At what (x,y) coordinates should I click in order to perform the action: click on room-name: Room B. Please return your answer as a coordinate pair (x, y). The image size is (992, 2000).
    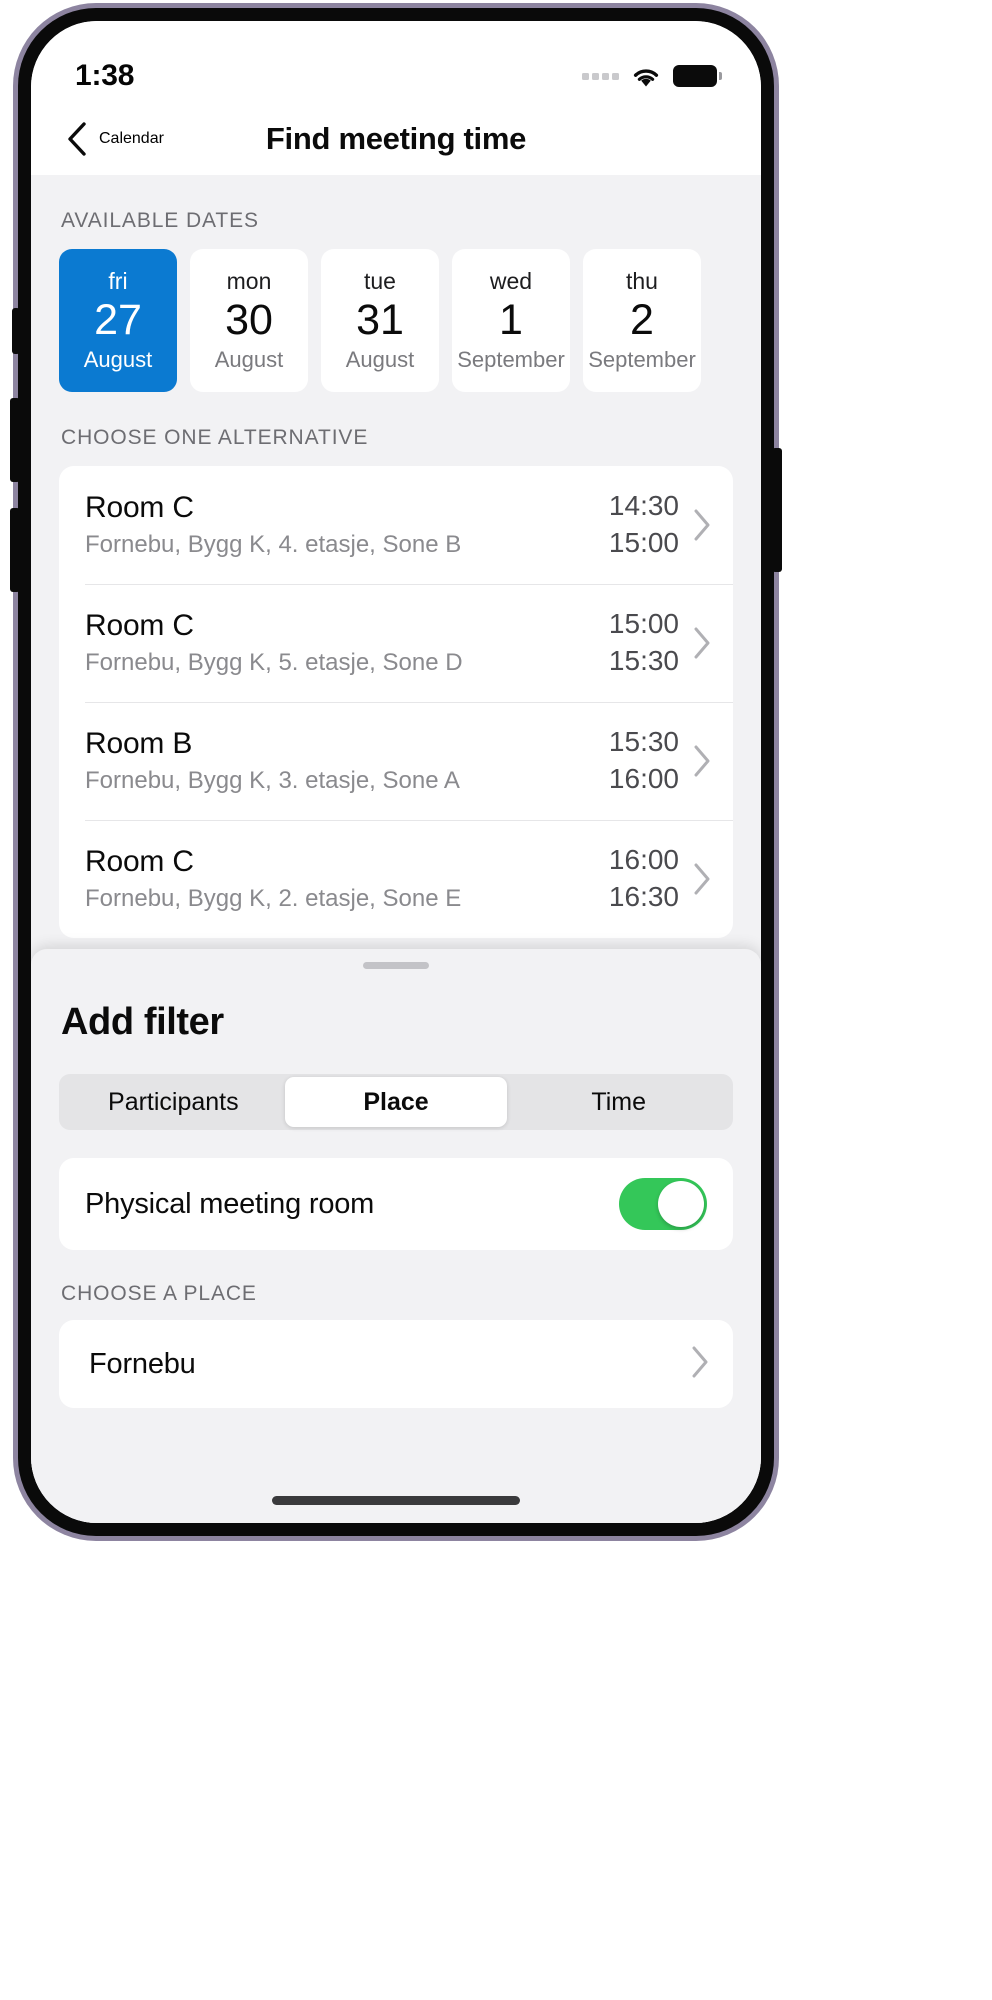
    Looking at the image, I should click on (139, 743).